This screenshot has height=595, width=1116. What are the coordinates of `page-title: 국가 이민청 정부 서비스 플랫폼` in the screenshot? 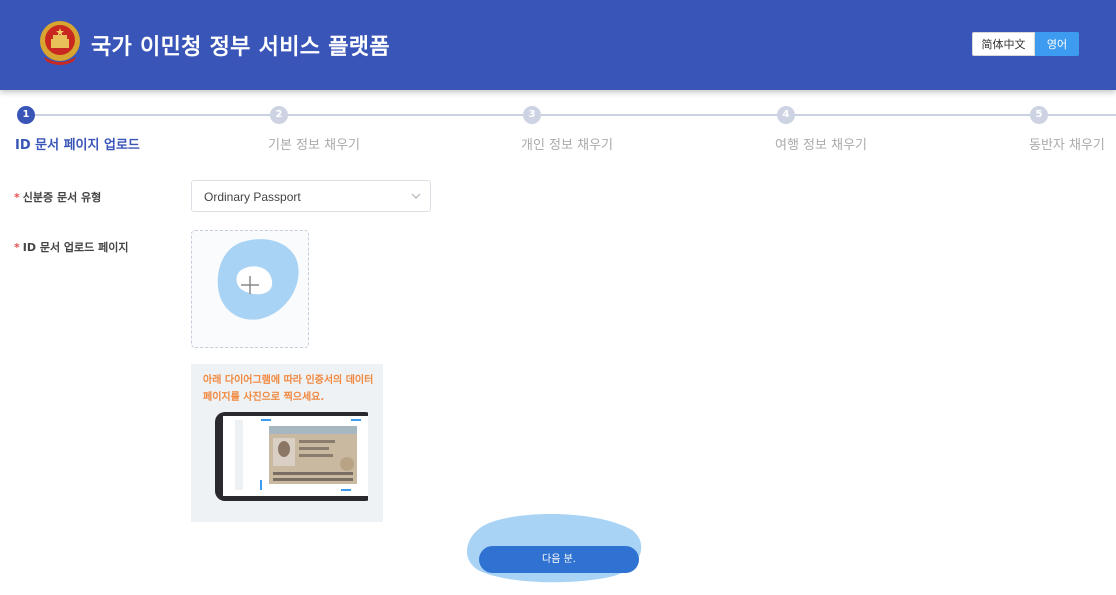 It's located at (240, 47).